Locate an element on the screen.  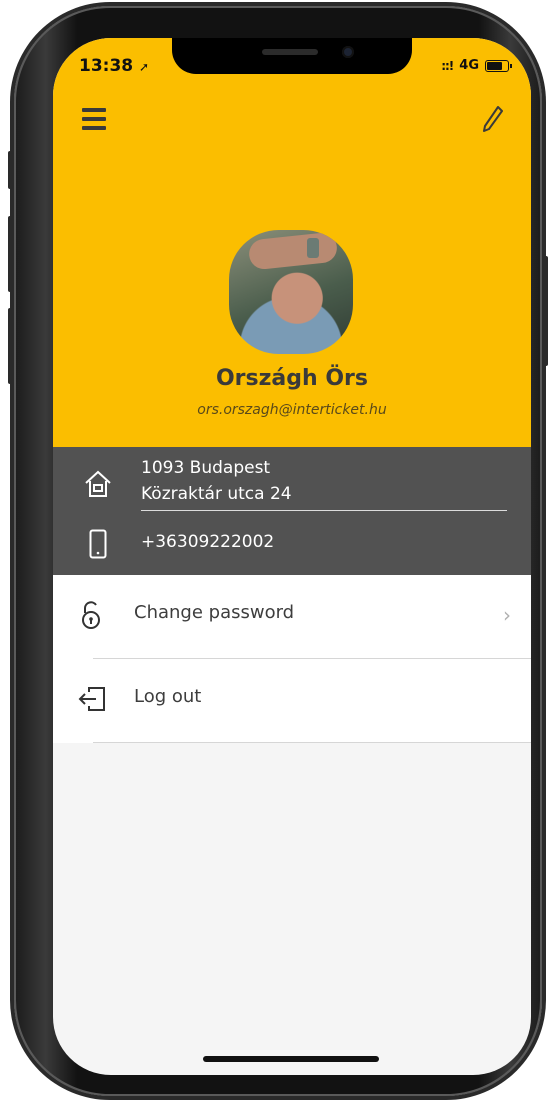
profile-email: ors.orszagh@interticket.hu is located at coordinates (292, 410).